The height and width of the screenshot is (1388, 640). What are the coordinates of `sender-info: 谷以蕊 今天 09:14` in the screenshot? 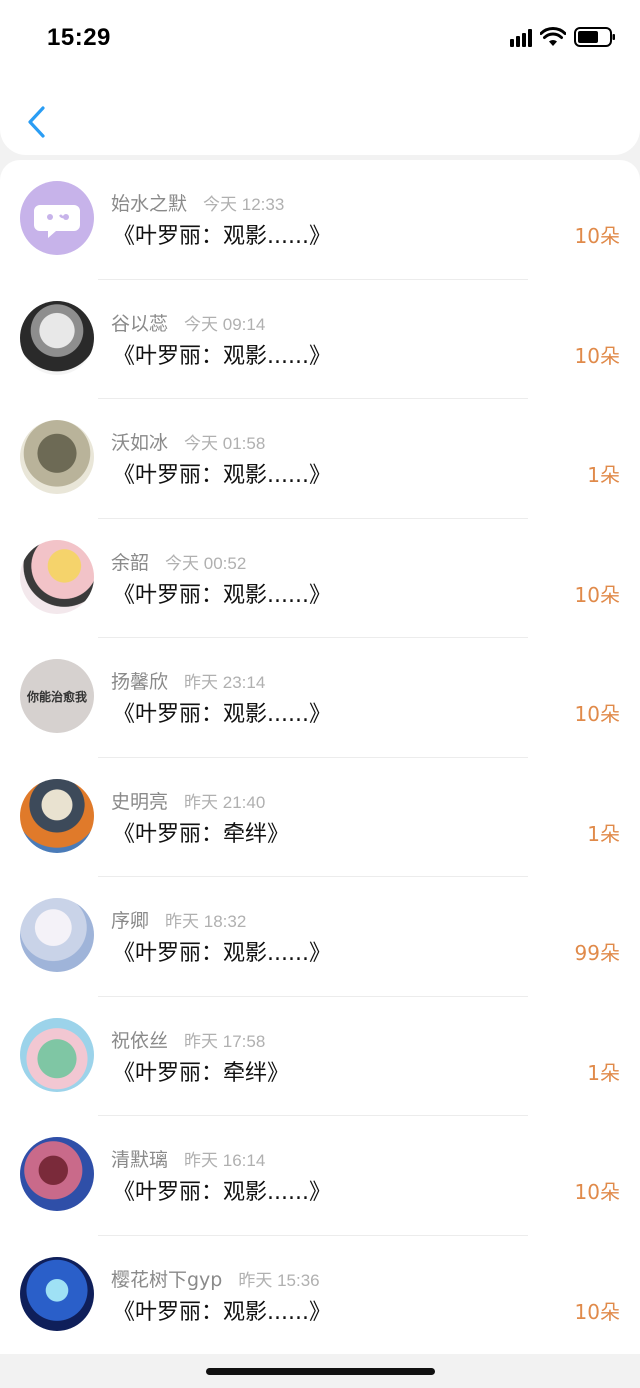 It's located at (188, 322).